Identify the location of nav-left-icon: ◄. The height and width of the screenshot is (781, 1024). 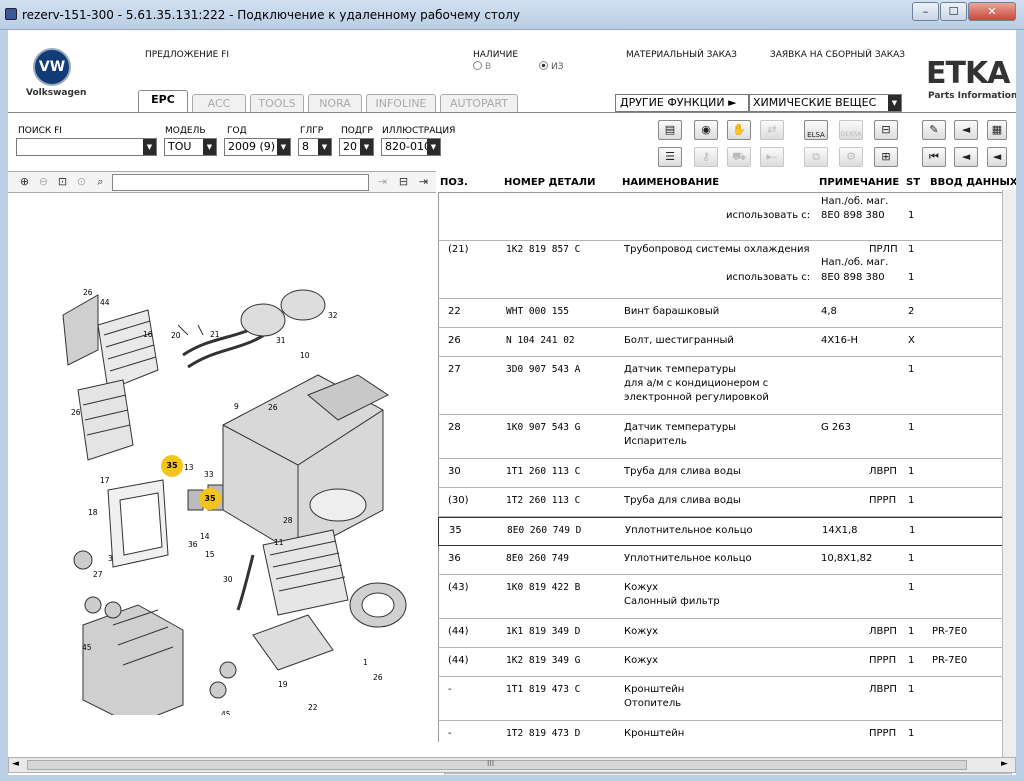
(997, 157).